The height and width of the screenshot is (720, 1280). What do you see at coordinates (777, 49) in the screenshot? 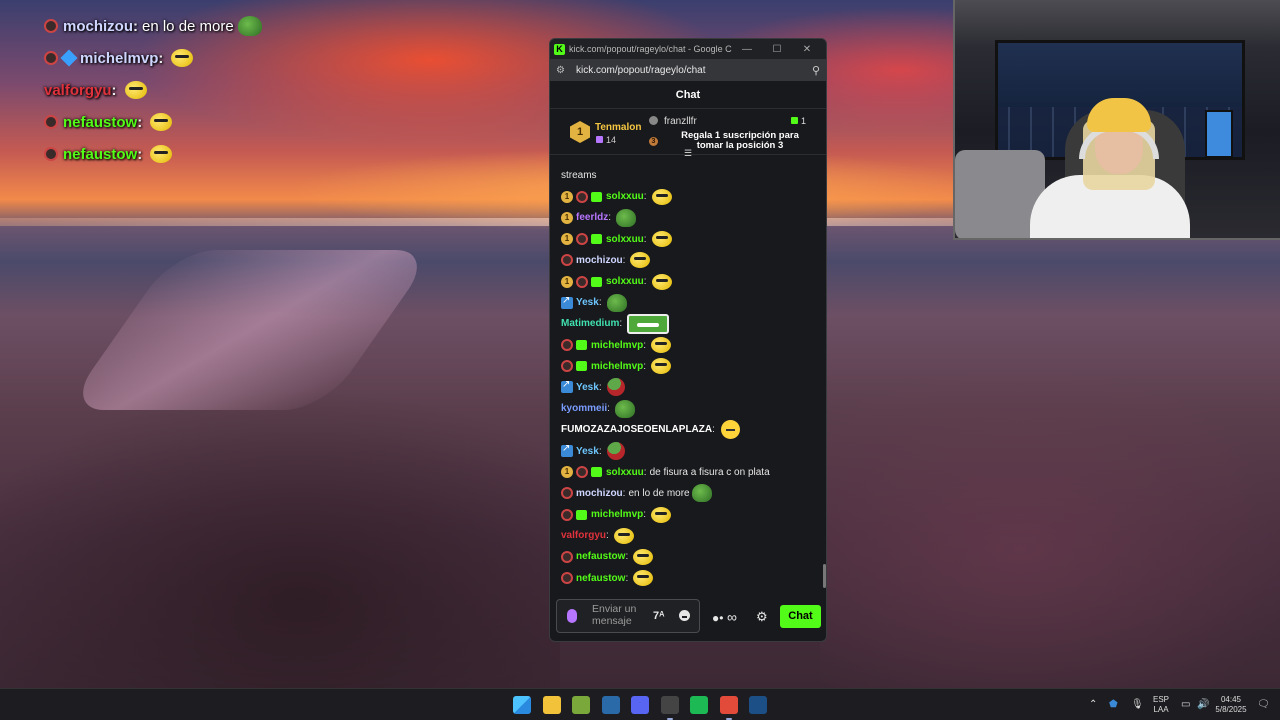
I see `maximize-icon: ☐` at bounding box center [777, 49].